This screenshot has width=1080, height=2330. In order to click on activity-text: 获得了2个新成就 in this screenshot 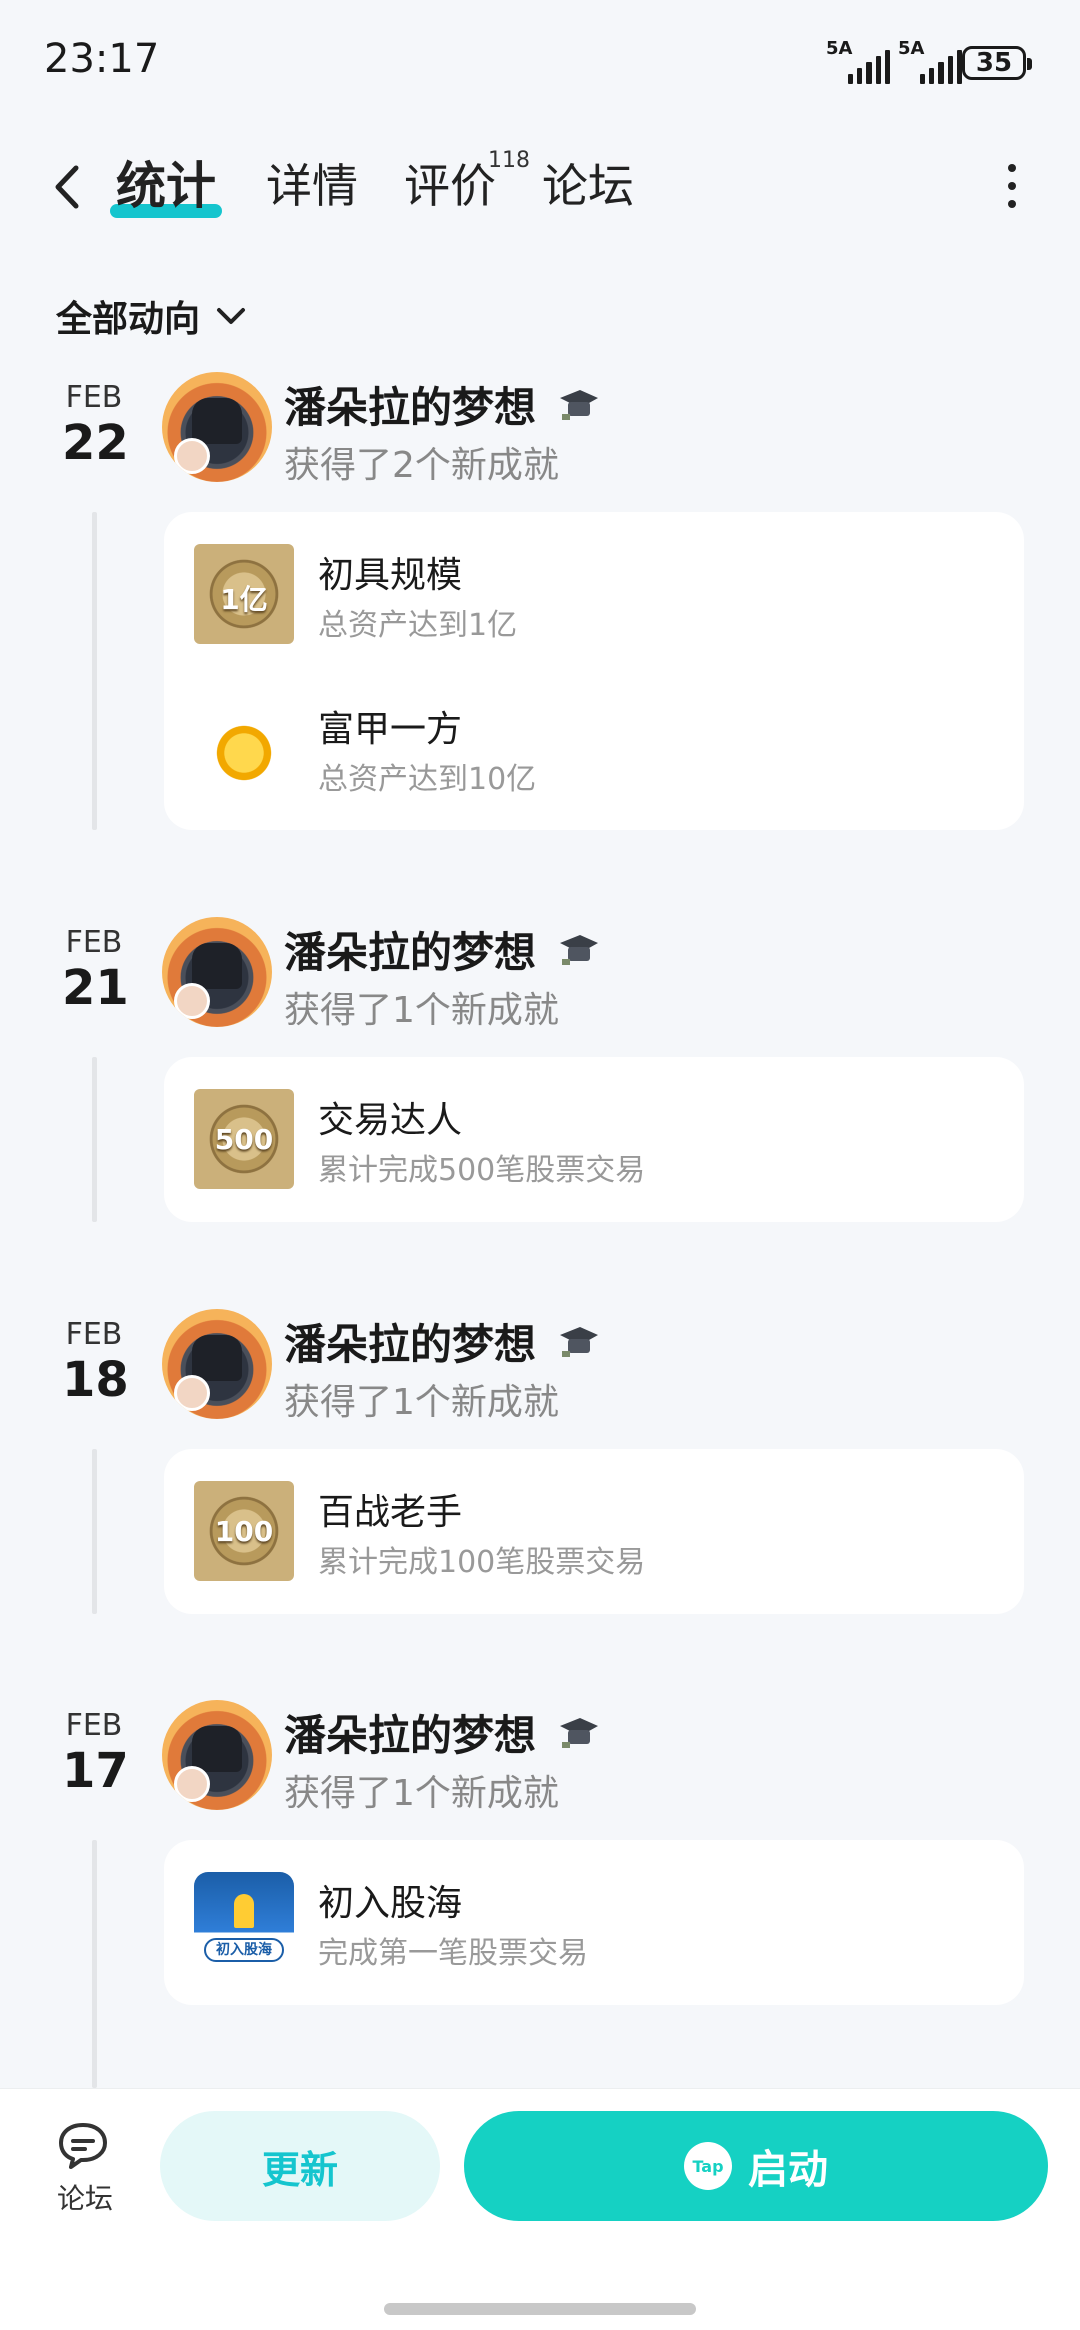, I will do `click(421, 465)`.